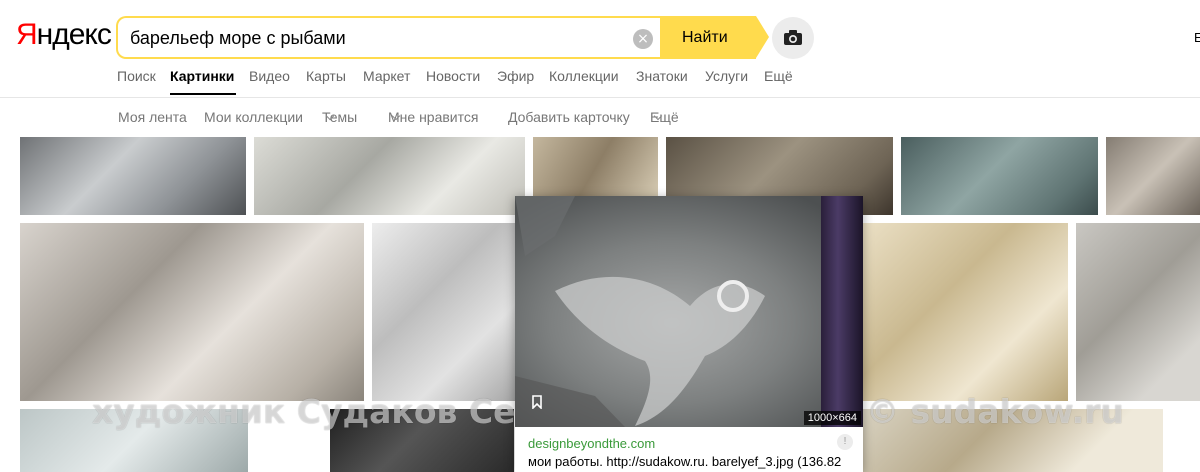 The height and width of the screenshot is (472, 1200). Describe the element at coordinates (643, 39) in the screenshot. I see `clear-icon: ×` at that location.